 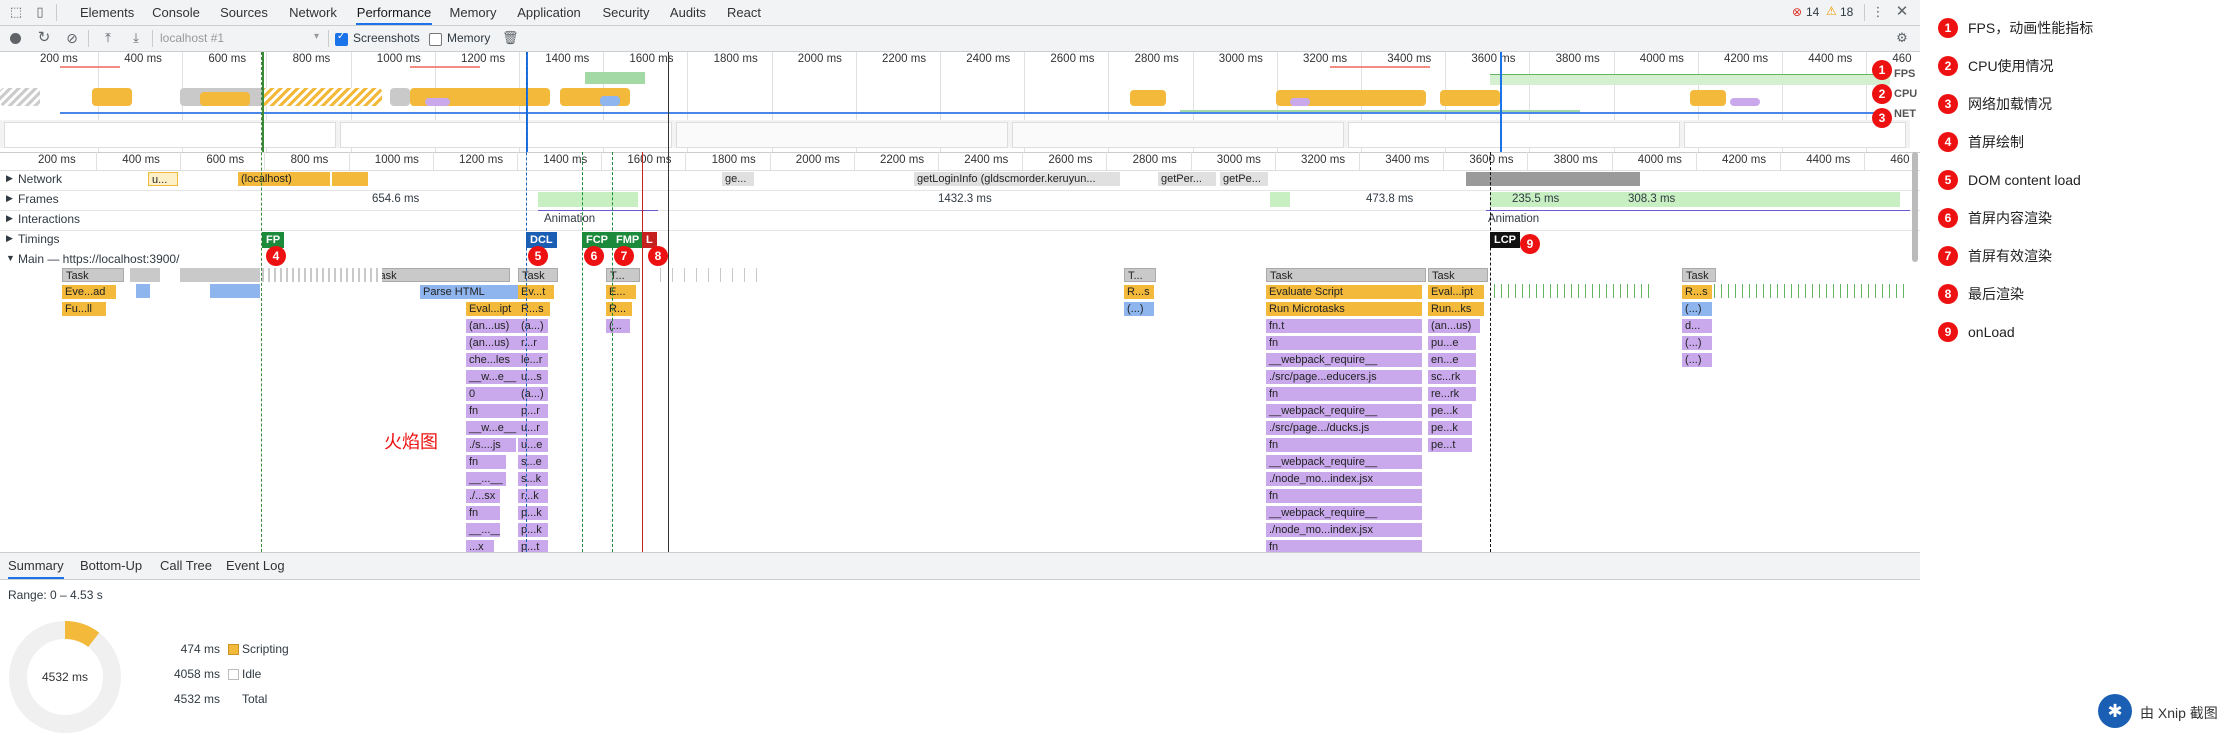 What do you see at coordinates (44, 38) in the screenshot?
I see `reload-icon: ↻` at bounding box center [44, 38].